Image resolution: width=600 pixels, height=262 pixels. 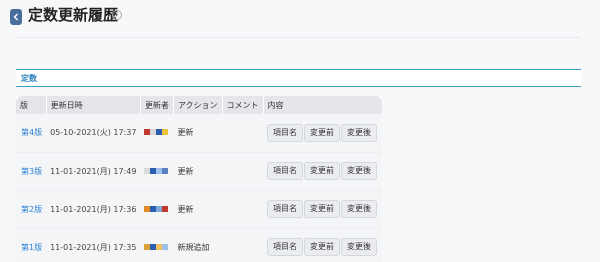 I want to click on back-button, so click(x=16, y=17).